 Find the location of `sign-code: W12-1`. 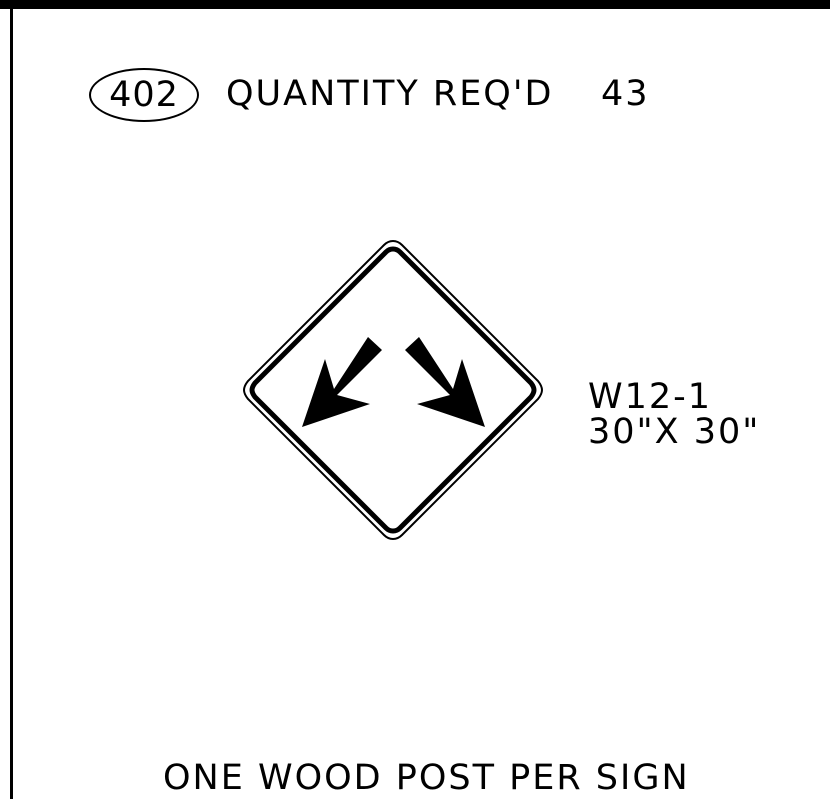

sign-code: W12-1 is located at coordinates (650, 397).